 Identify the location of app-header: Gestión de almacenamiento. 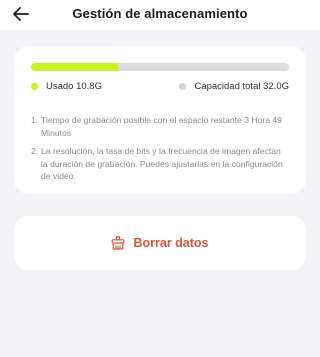
(160, 15).